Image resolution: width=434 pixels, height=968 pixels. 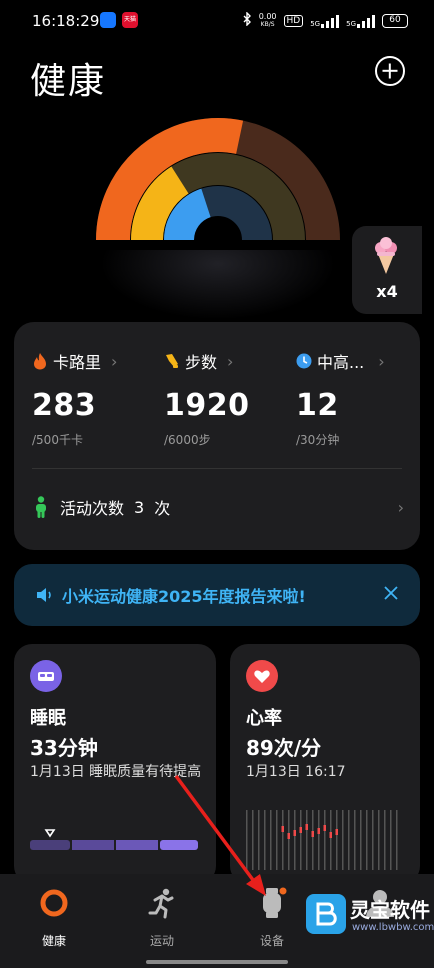 What do you see at coordinates (139, 507) in the screenshot?
I see `activity-count: 3` at bounding box center [139, 507].